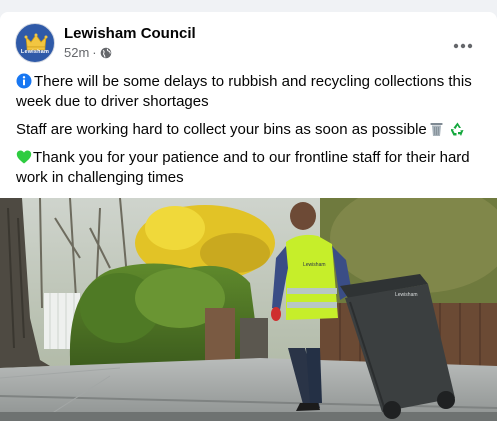 The image size is (497, 421). Describe the element at coordinates (314, 265) in the screenshot. I see `vest-text: Lewisham` at that location.